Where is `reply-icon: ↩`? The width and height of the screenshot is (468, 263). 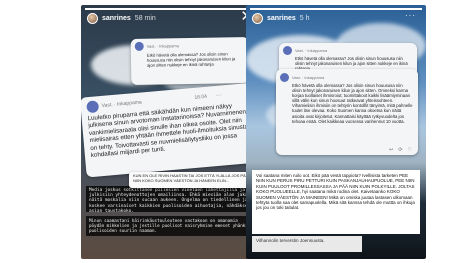 reply-icon: ↩ is located at coordinates (391, 150).